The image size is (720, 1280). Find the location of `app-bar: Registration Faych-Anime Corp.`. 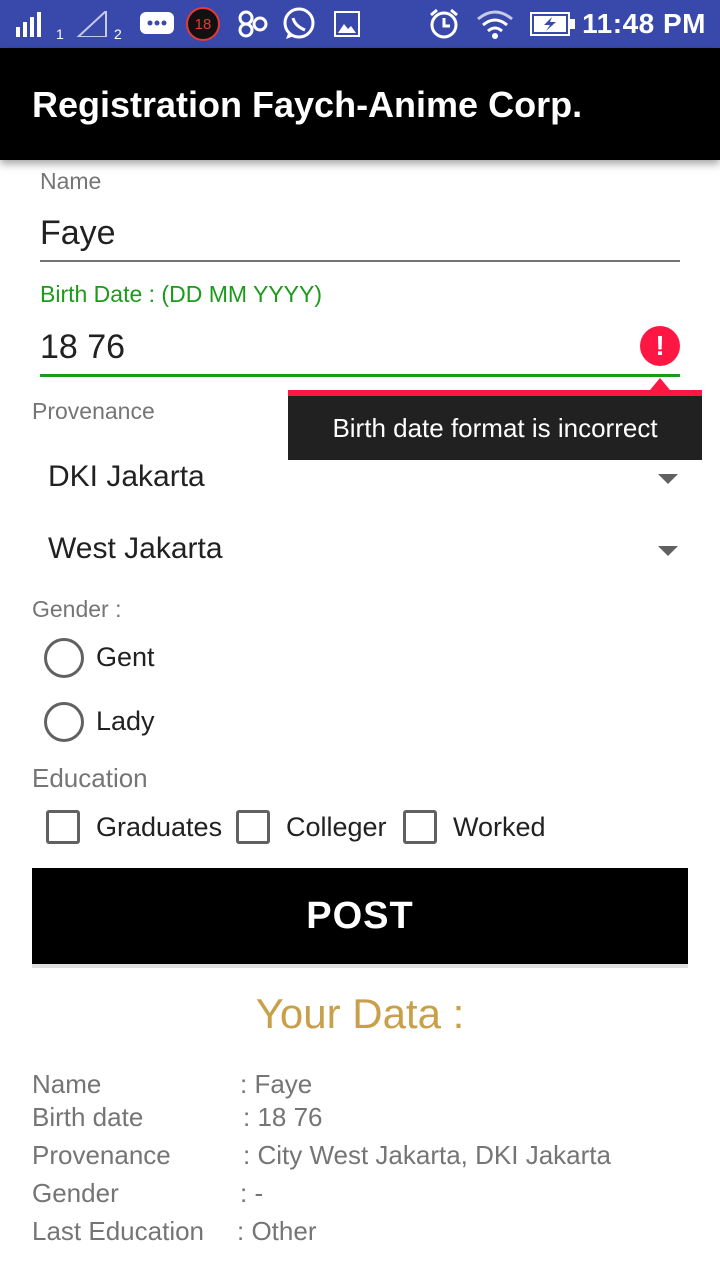

app-bar: Registration Faych-Anime Corp. is located at coordinates (360, 104).